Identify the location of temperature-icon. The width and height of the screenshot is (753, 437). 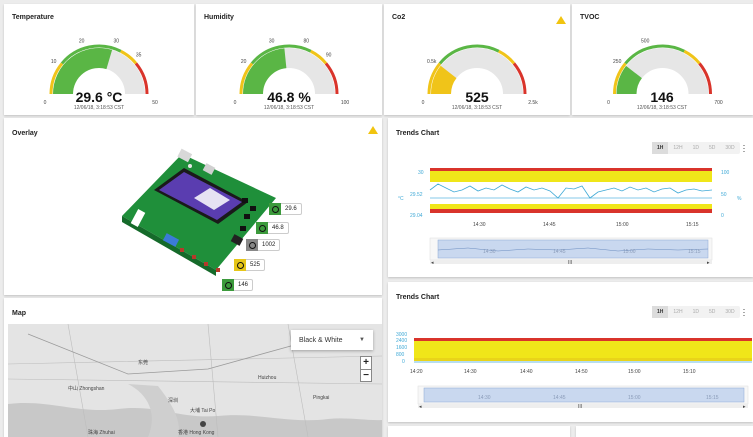
(275, 209).